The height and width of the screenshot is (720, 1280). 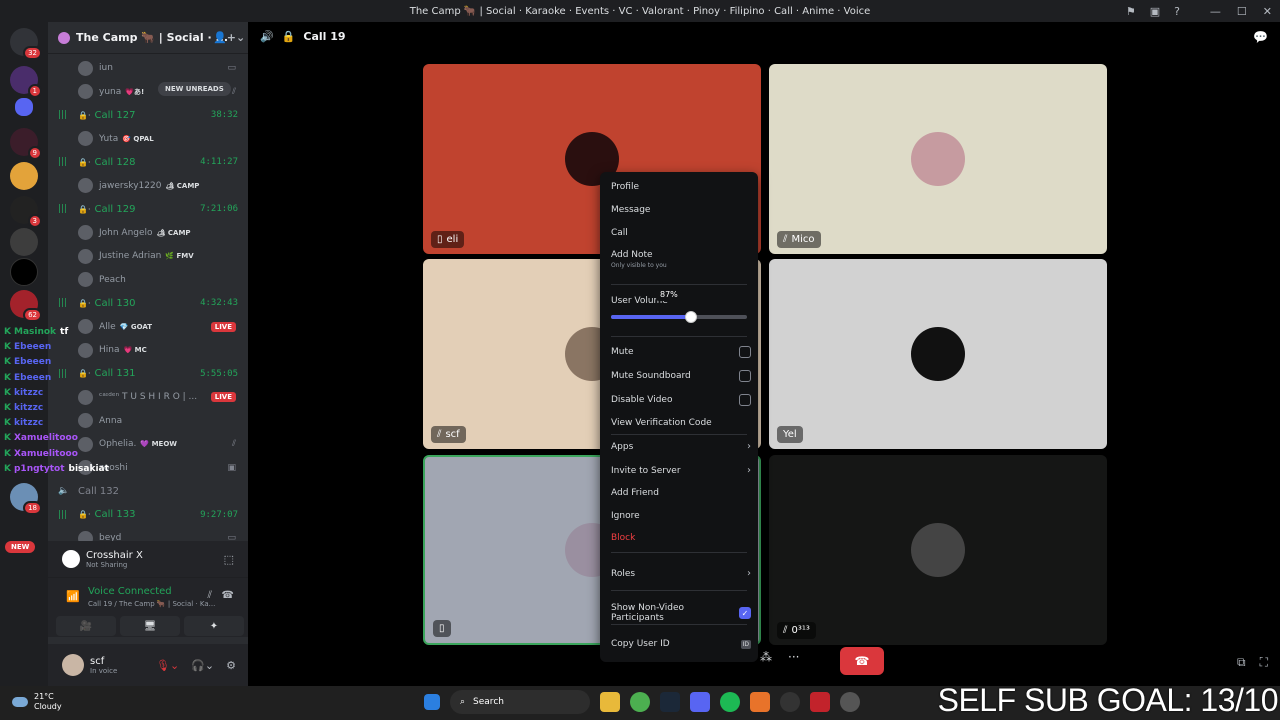 I want to click on voice-connected-title: Voice Connected, so click(x=130, y=591).